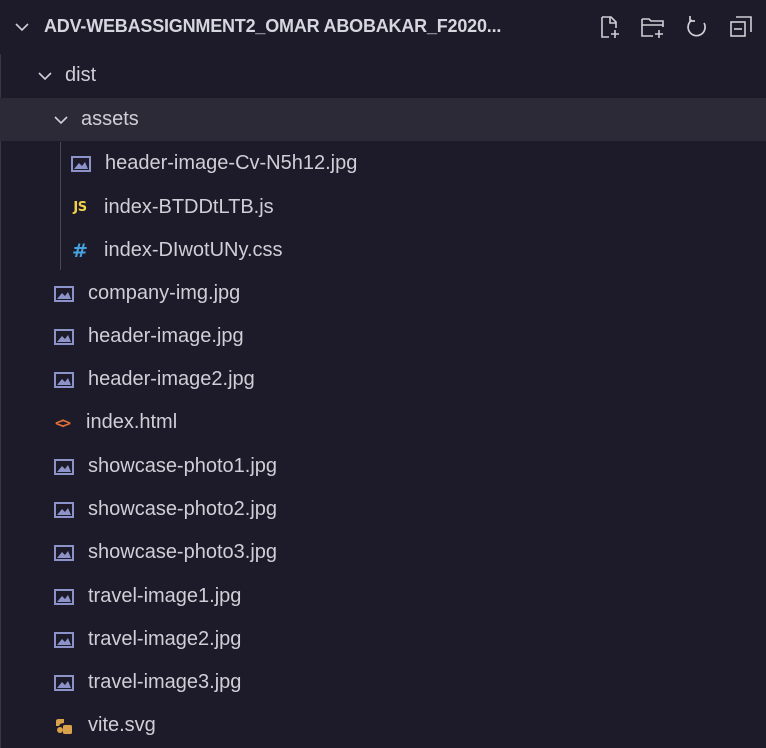 The image size is (766, 748). Describe the element at coordinates (189, 207) in the screenshot. I see `file-label: index-BTDDtLTB.js` at that location.